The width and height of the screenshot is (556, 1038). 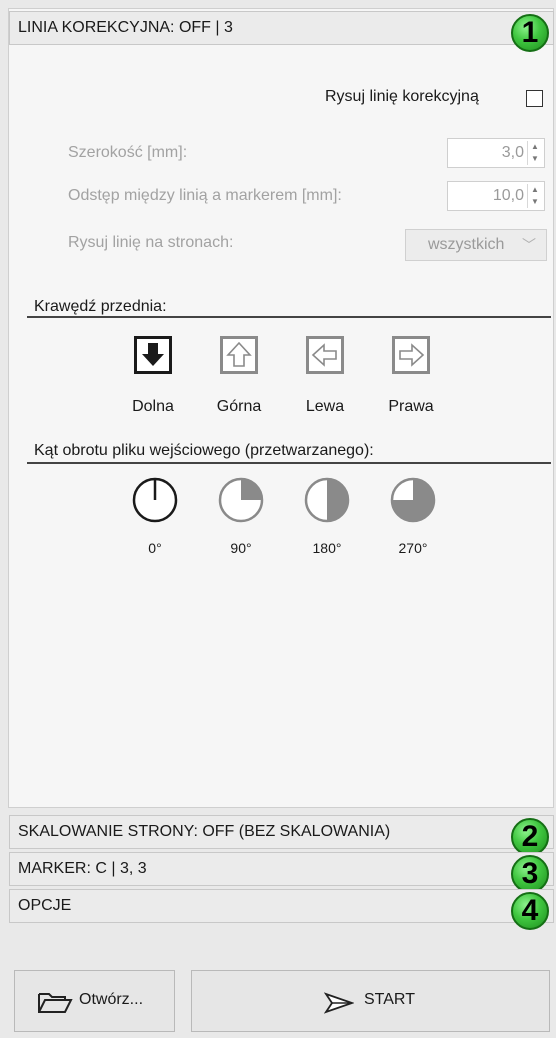 I want to click on arrow-left-icon, so click(x=324, y=355).